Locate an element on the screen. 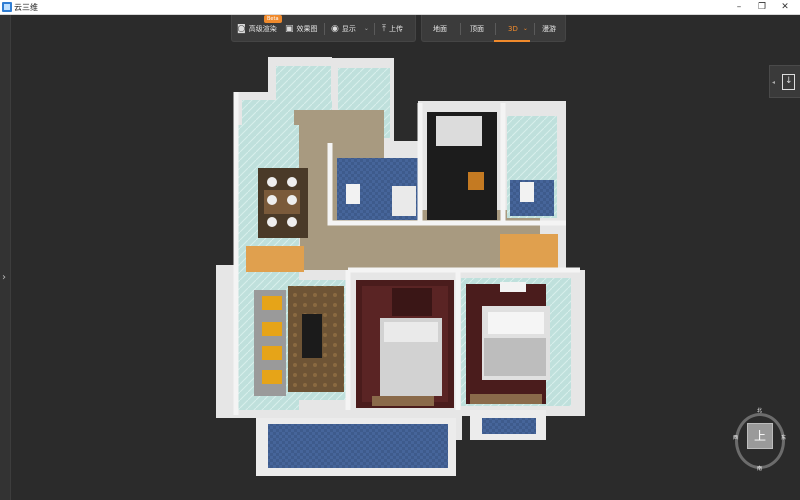 The height and width of the screenshot is (500, 800). view-compass: 北 南 西 东 上 is located at coordinates (760, 440).